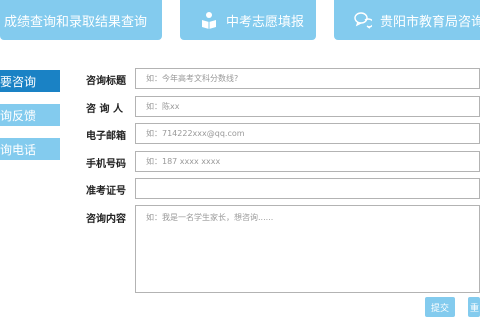 Image resolution: width=480 pixels, height=320 pixels. Describe the element at coordinates (106, 136) in the screenshot. I see `email-label: 电子邮箱` at that location.